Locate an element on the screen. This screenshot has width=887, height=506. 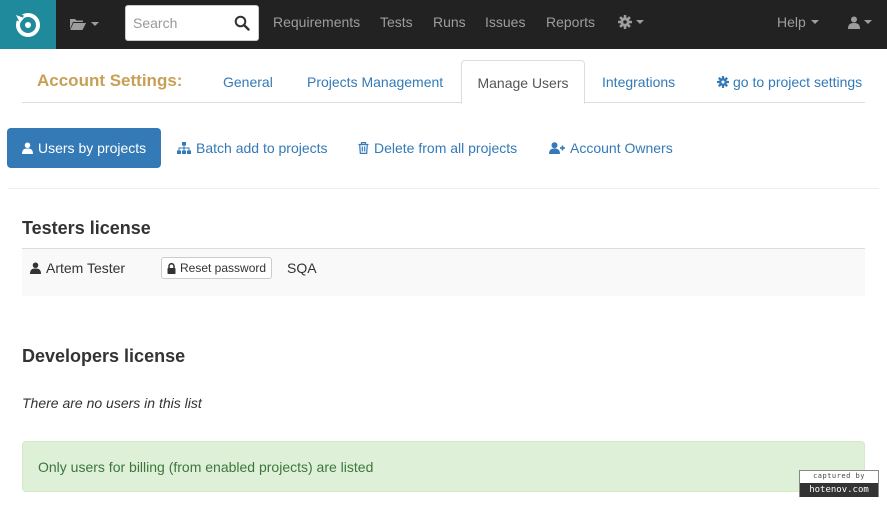
nav-issues: Issues is located at coordinates (505, 22).